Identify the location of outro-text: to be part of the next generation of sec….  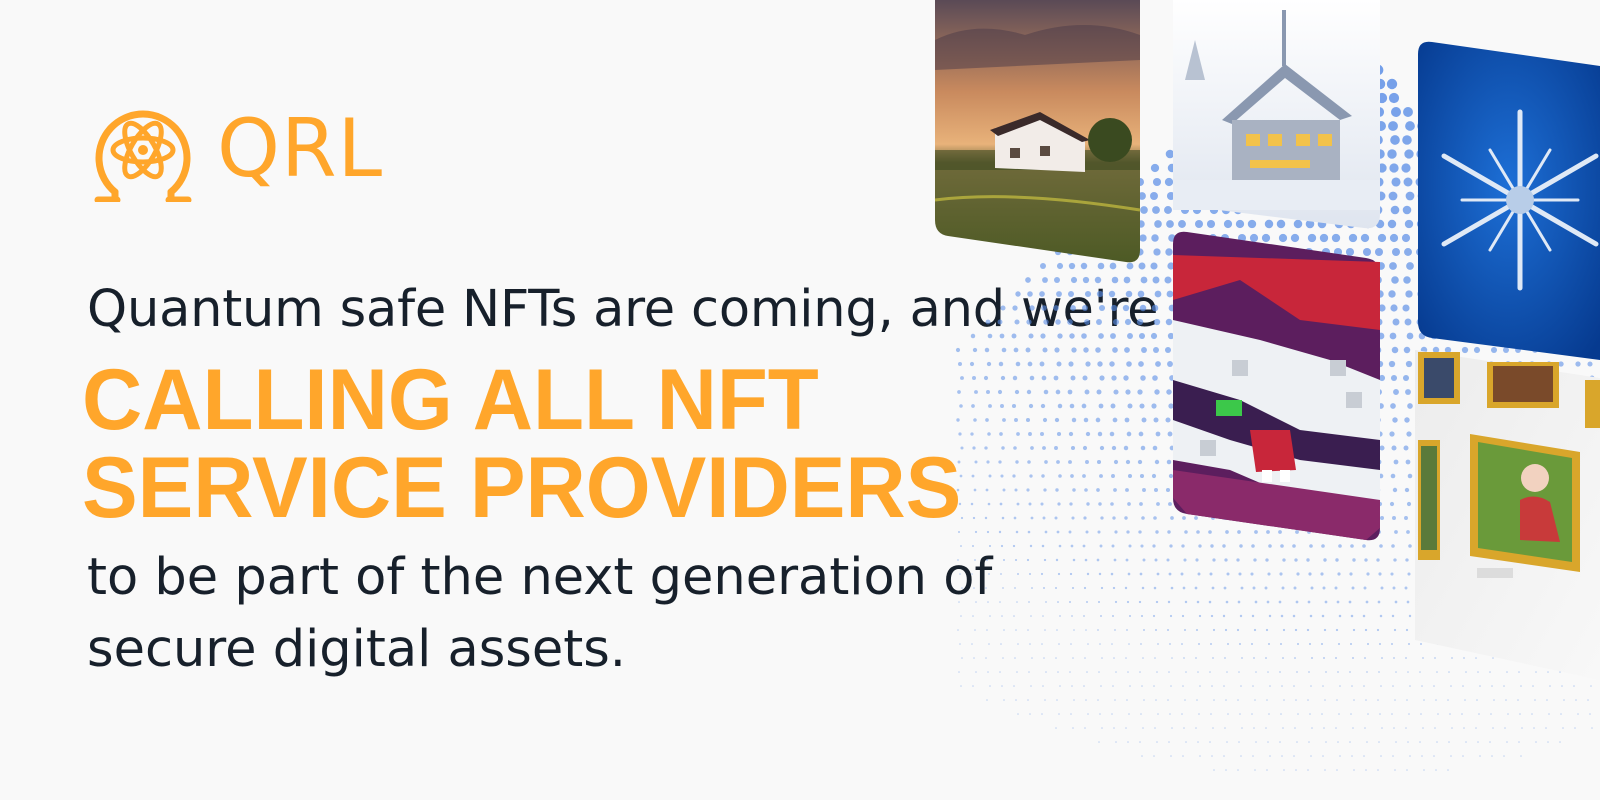
(540, 614).